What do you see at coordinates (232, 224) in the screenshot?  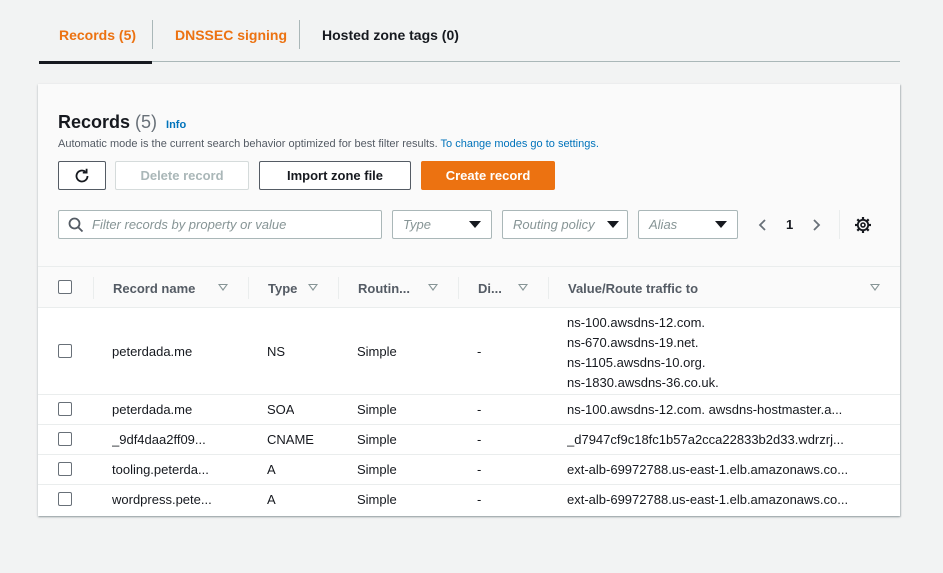 I see `search-input` at bounding box center [232, 224].